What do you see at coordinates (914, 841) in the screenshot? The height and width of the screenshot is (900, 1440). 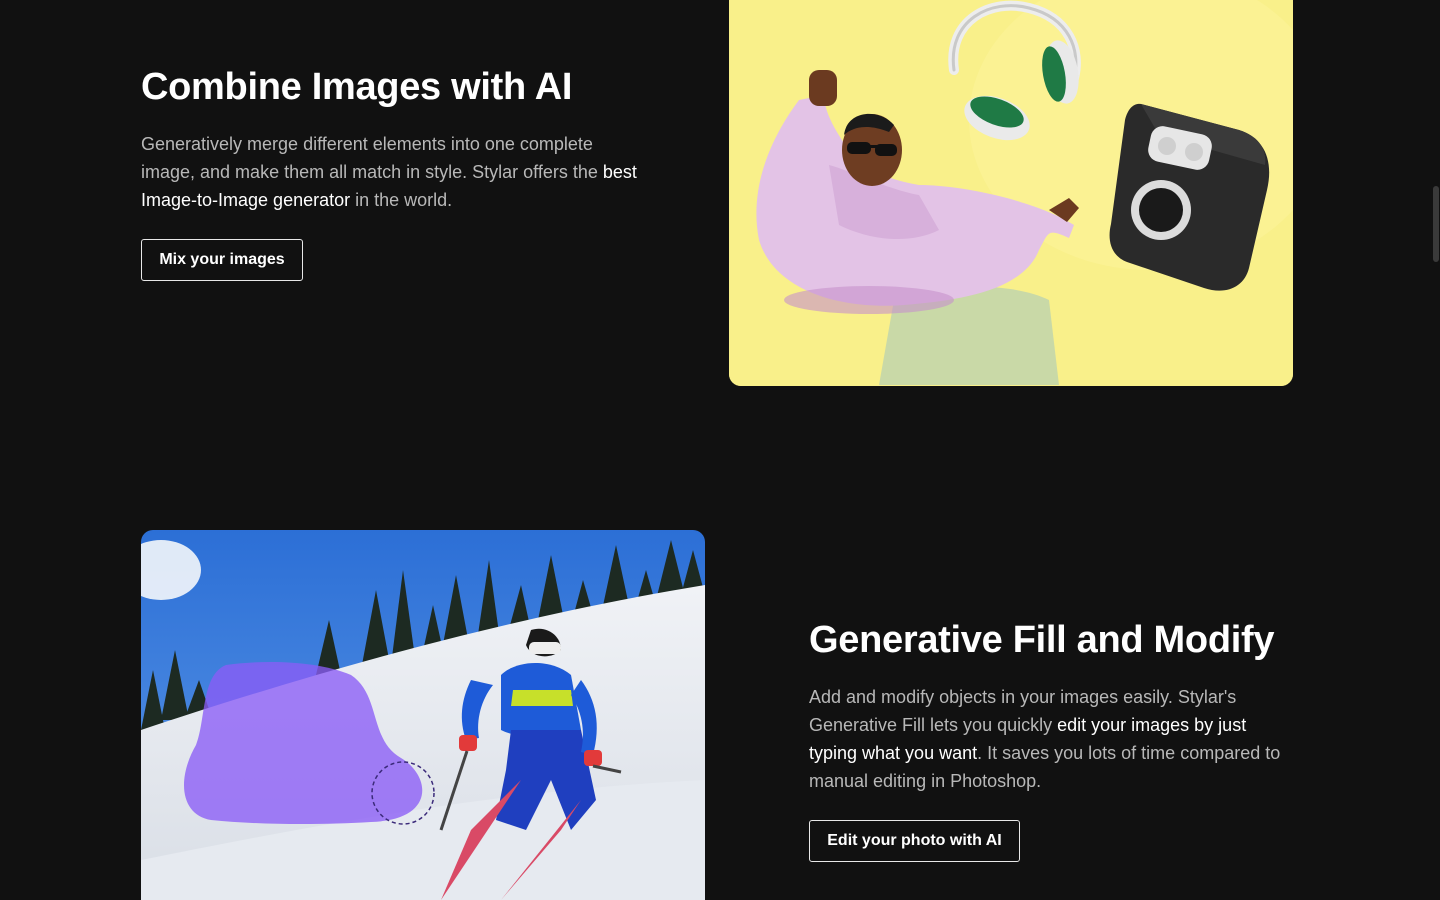 I see `edit-your-photo-with-ai-button: Edit your photo with AI` at bounding box center [914, 841].